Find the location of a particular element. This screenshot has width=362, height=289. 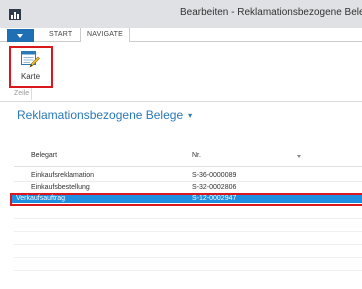

table-row-selected: Verkaufsauftrag S-12-0002947 is located at coordinates (186, 199).